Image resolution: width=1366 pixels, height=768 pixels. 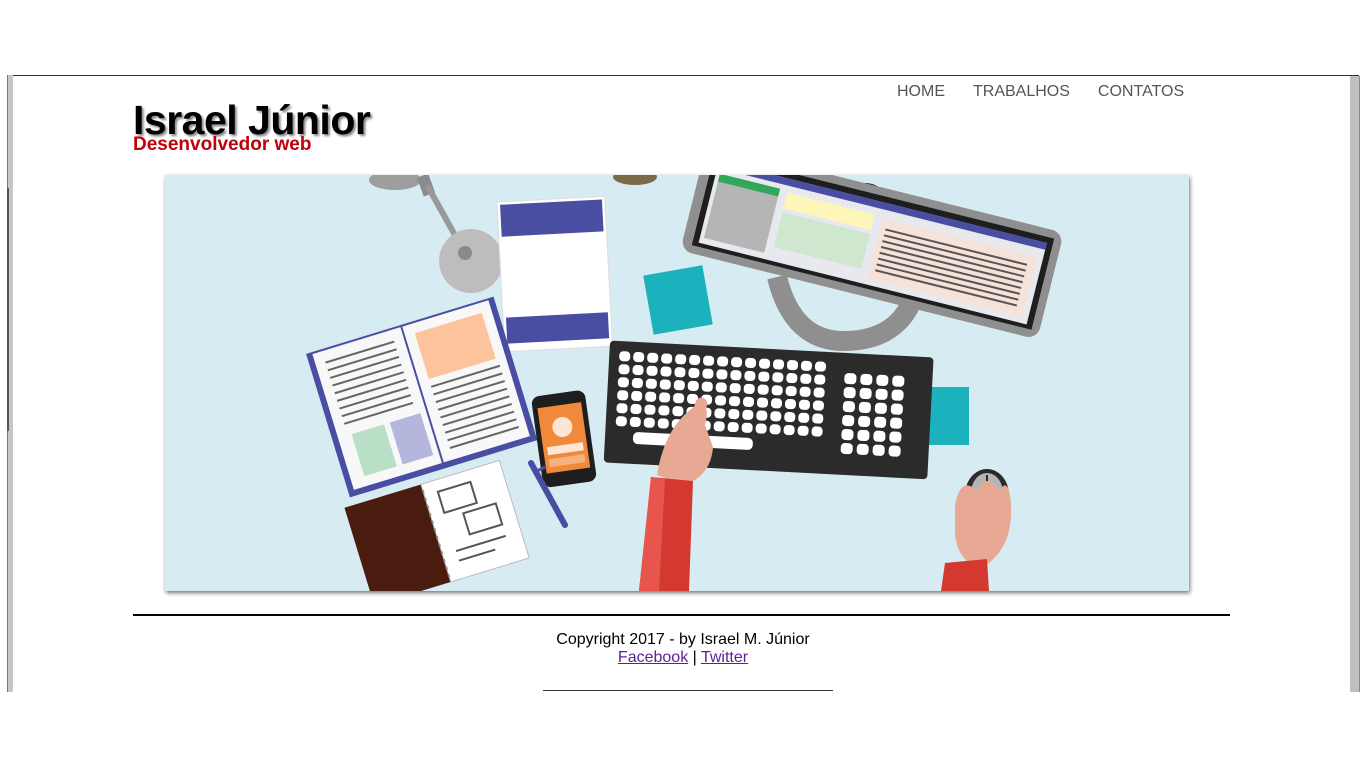 What do you see at coordinates (724, 657) in the screenshot?
I see `twitter-link: Twitter` at bounding box center [724, 657].